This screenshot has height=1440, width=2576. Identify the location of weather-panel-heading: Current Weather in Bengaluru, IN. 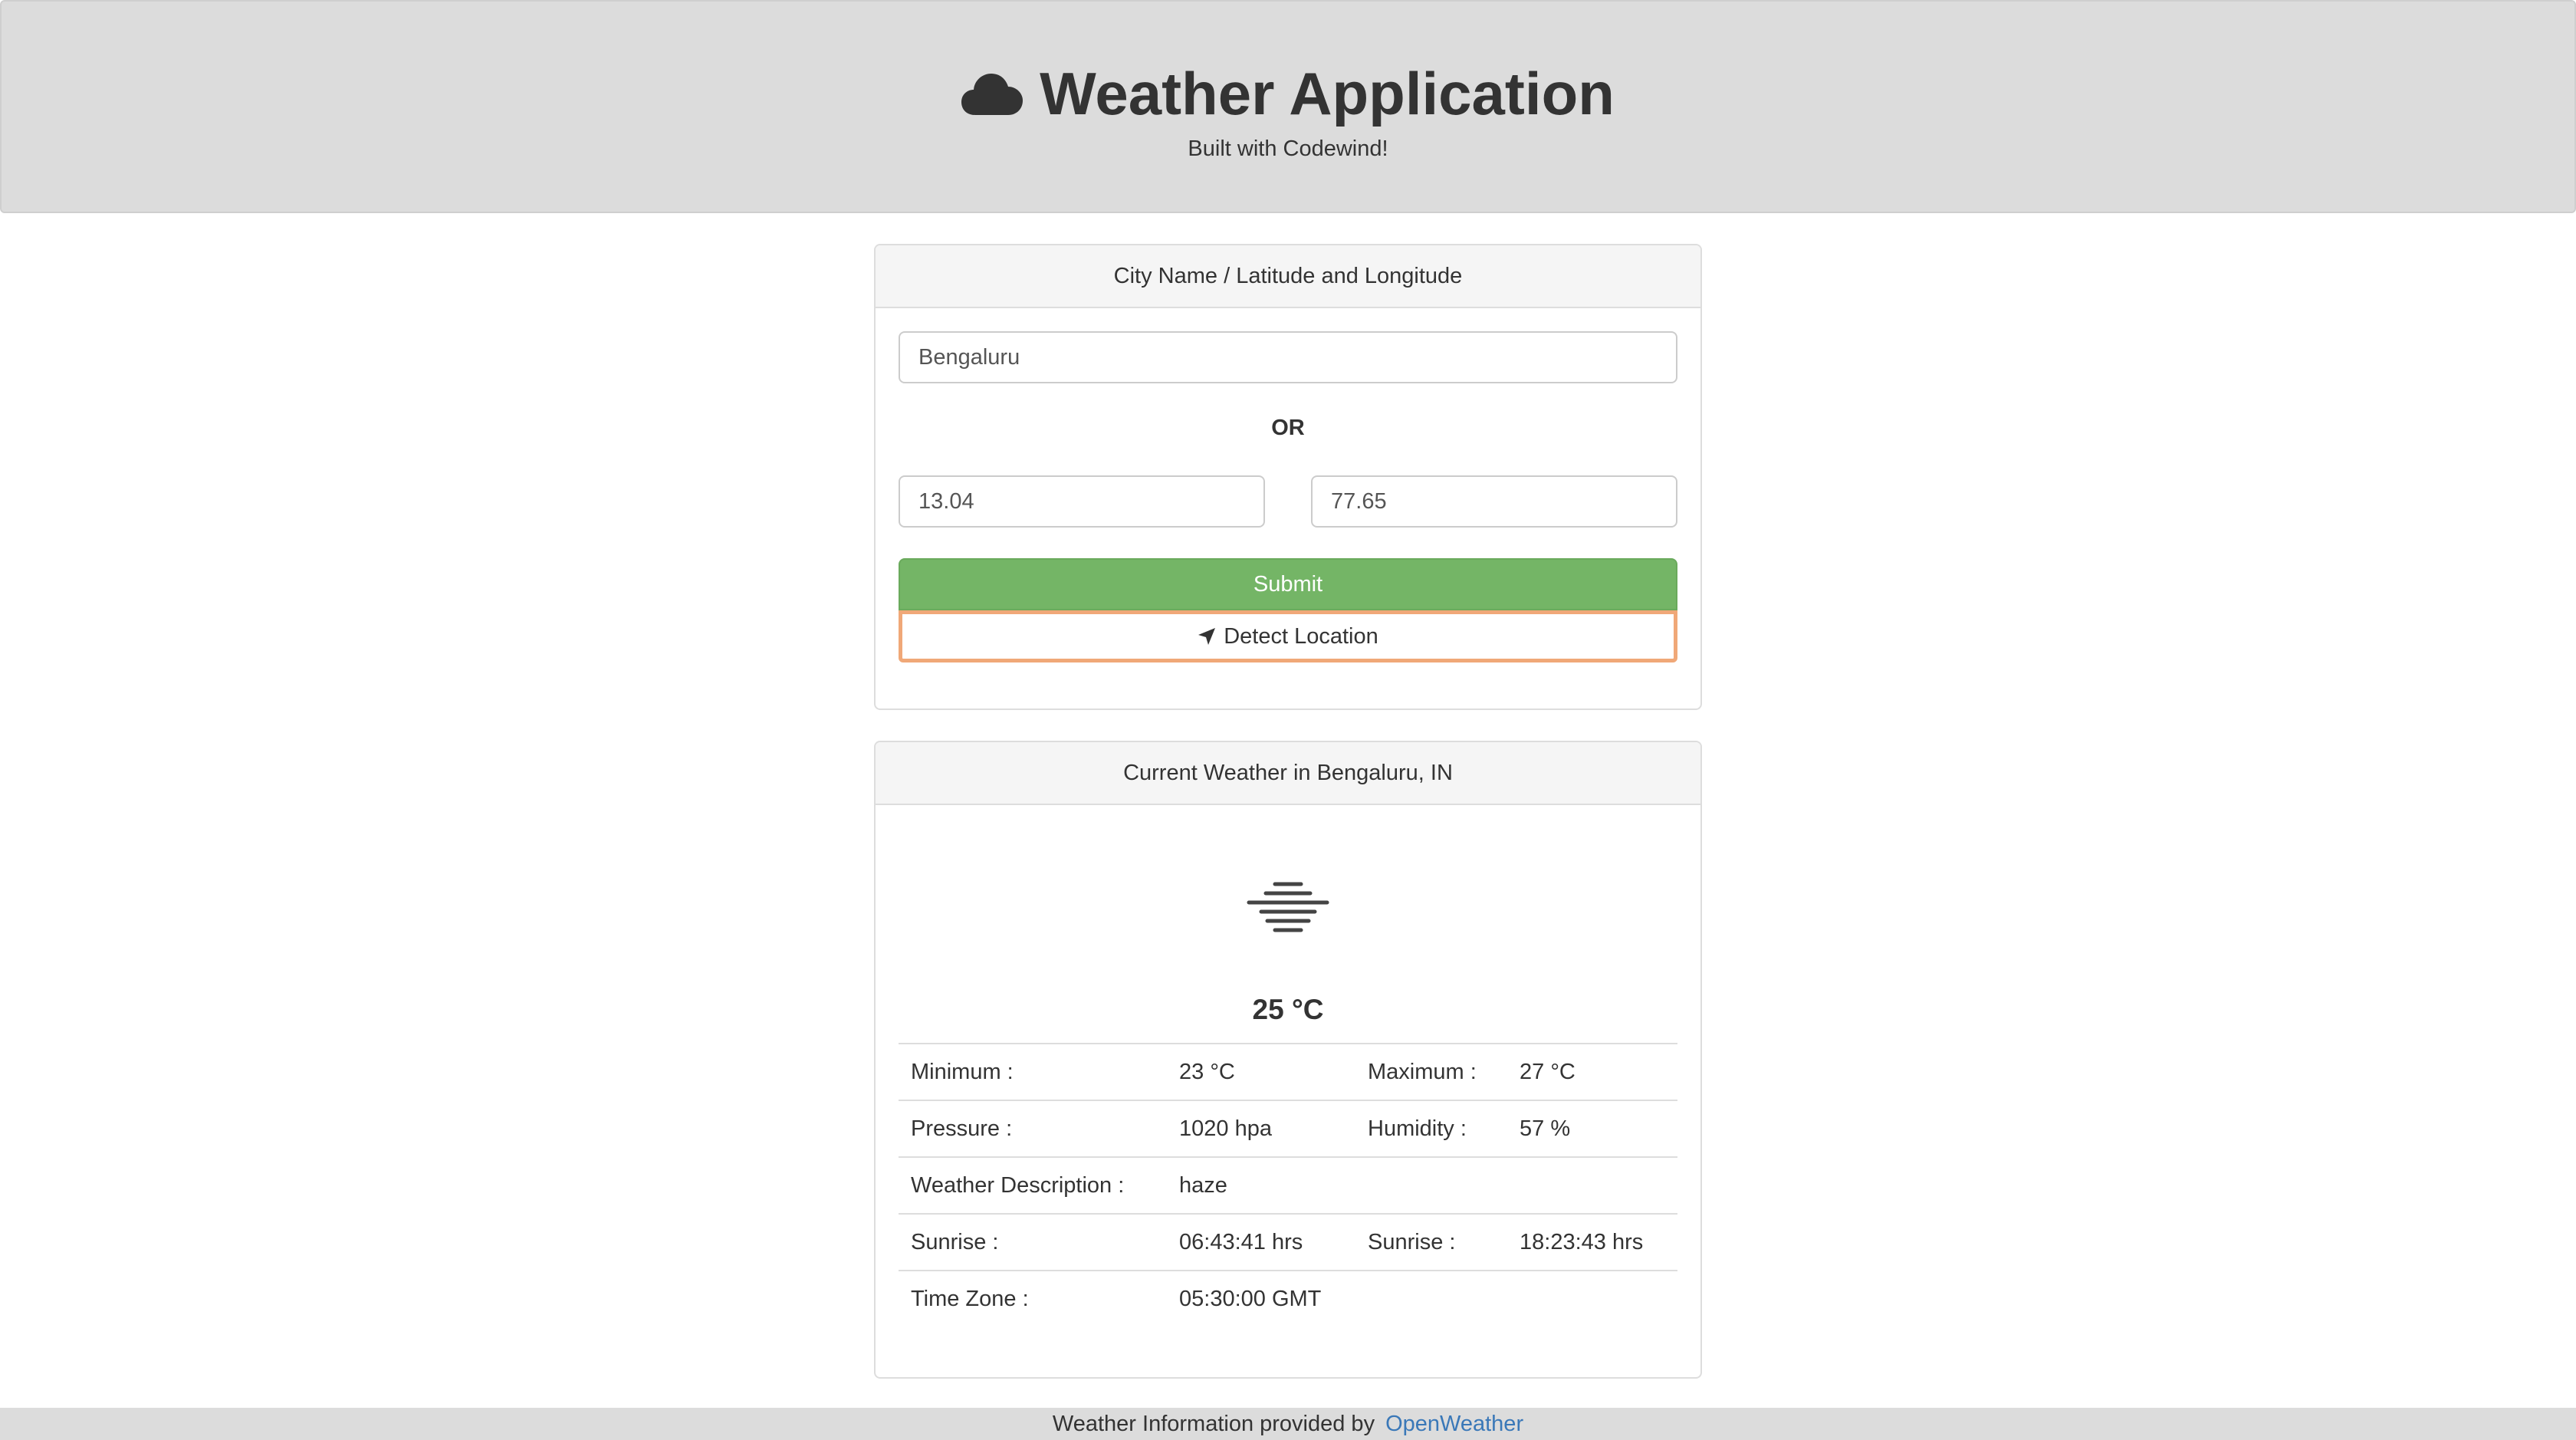
(1288, 773).